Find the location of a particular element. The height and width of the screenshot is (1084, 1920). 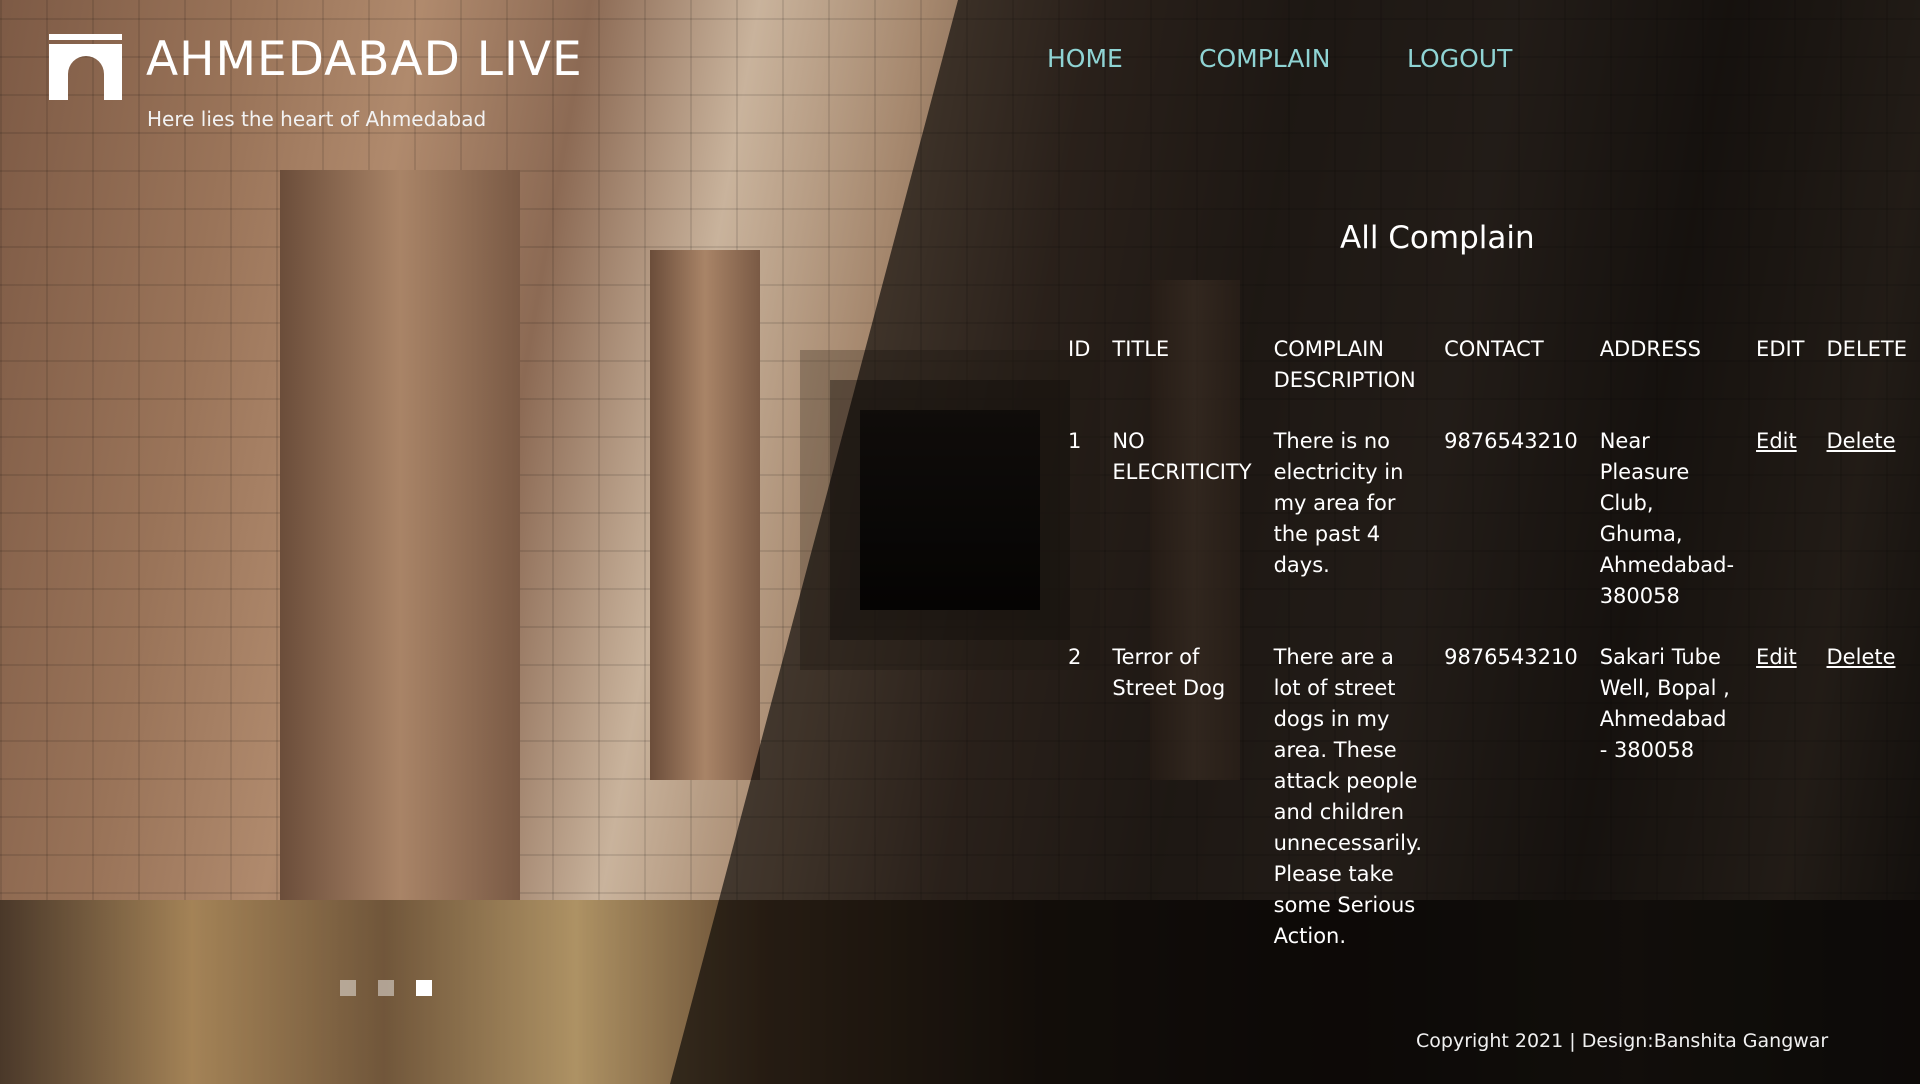

cell-title: NO ELECRITICITY is located at coordinates (1182, 456).